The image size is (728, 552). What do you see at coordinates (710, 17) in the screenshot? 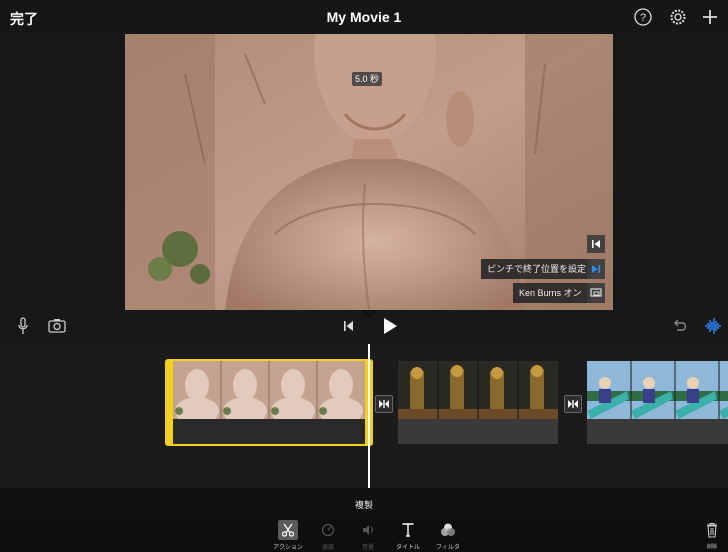
I see `add-plus-icon` at bounding box center [710, 17].